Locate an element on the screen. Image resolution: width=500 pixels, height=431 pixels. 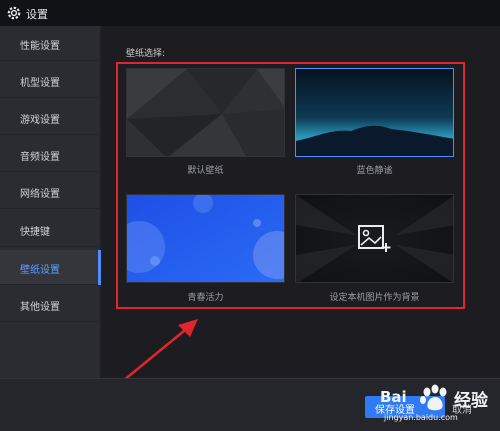
sidebar-item-shortcuts: 快捷键 is located at coordinates (50, 229).